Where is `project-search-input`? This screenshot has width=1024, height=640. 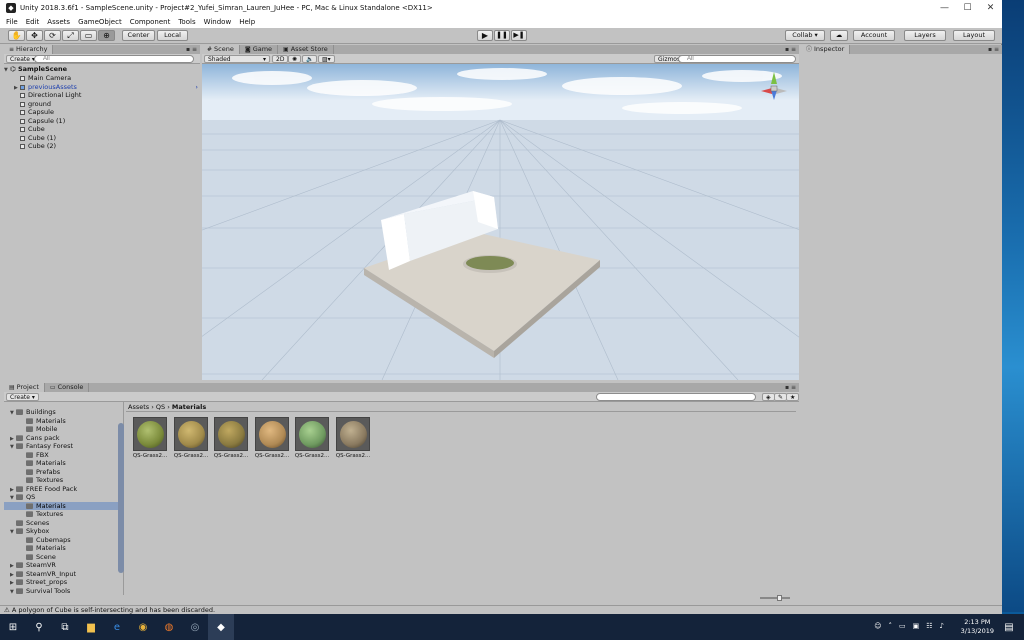 project-search-input is located at coordinates (676, 397).